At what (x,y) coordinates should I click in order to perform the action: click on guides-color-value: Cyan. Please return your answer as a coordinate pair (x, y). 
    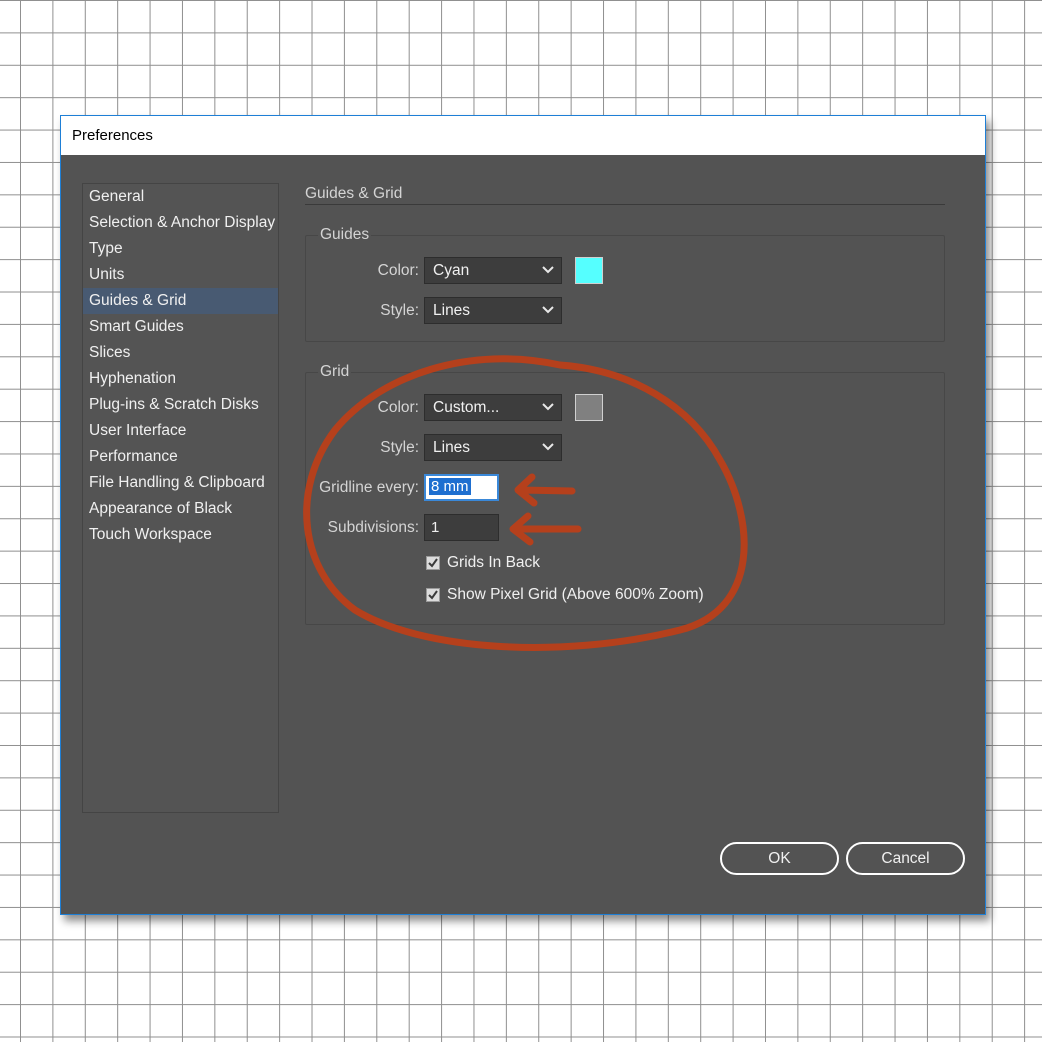
    Looking at the image, I should click on (451, 270).